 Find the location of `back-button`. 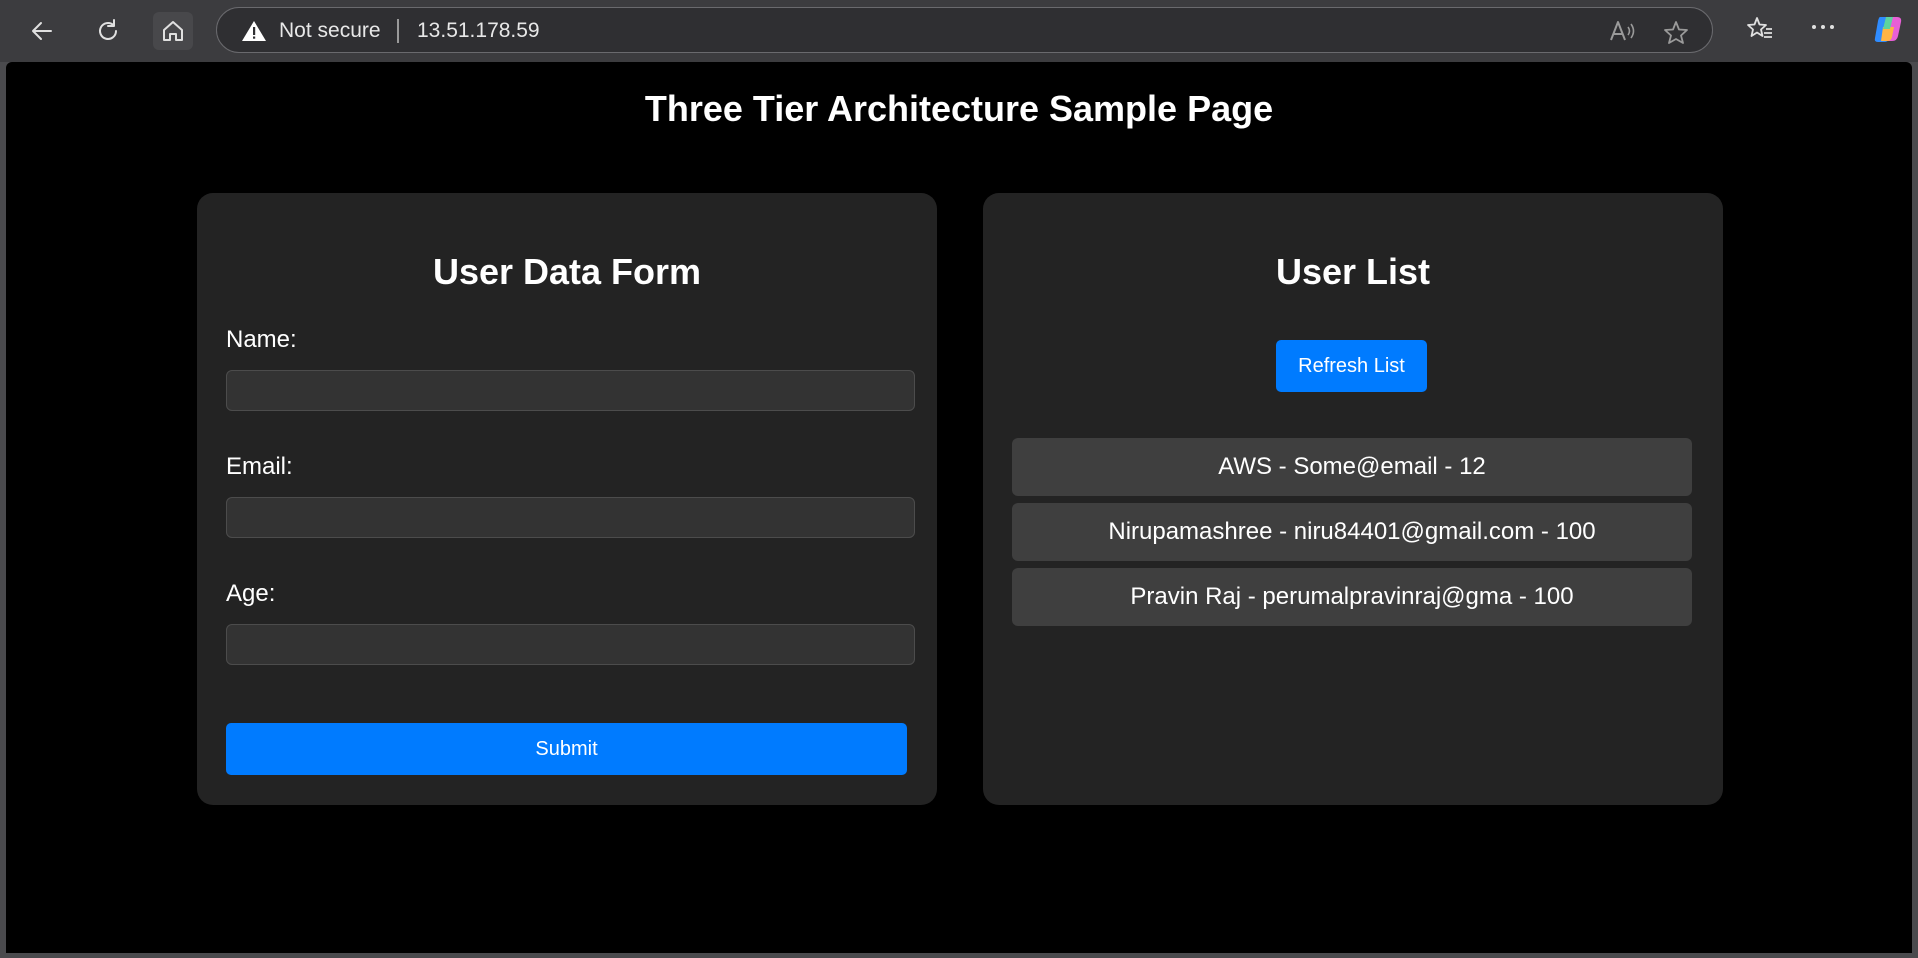

back-button is located at coordinates (42, 31).